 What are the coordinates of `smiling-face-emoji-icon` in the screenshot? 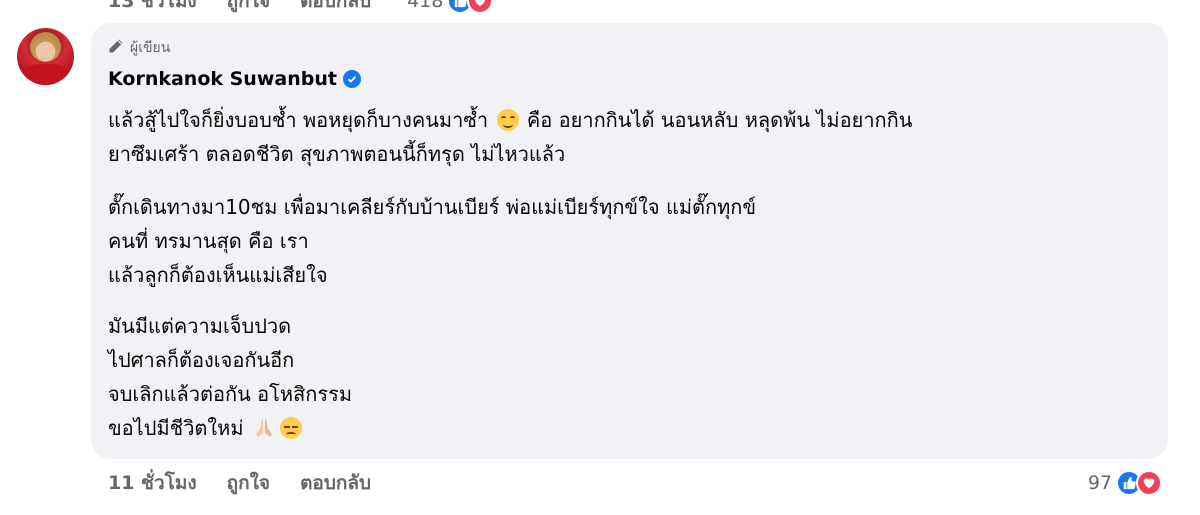 It's located at (507, 120).